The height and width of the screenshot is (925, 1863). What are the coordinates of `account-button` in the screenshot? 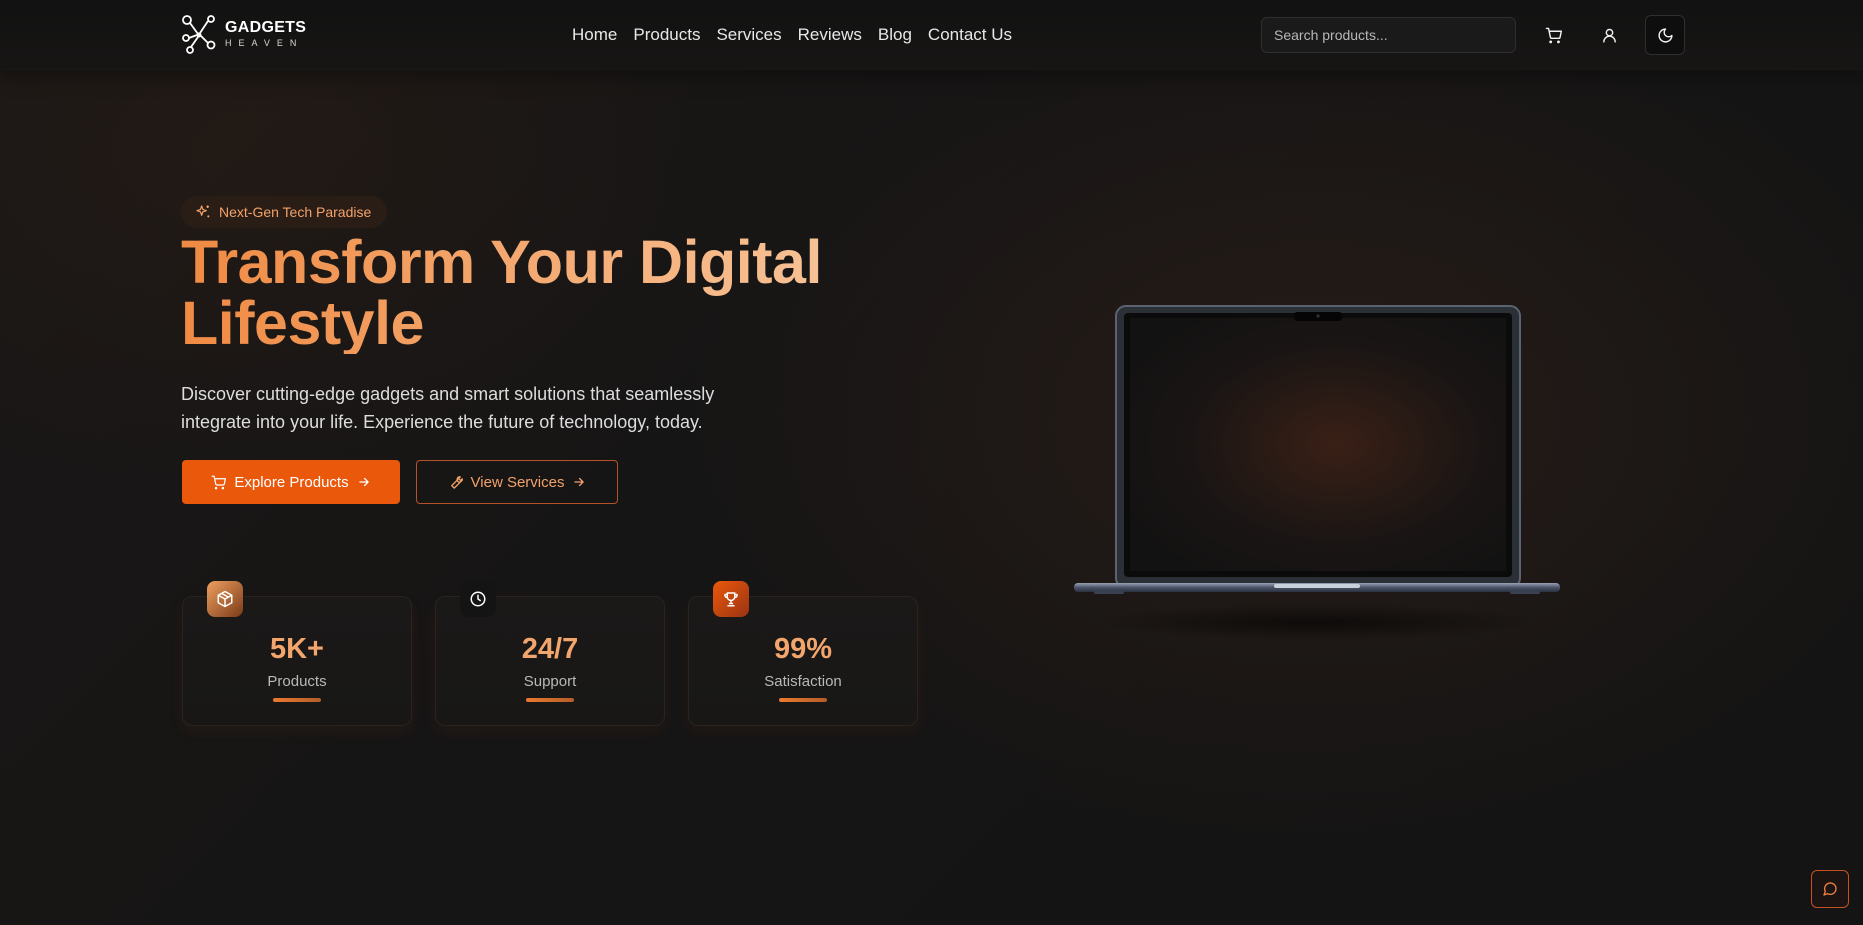 It's located at (1609, 35).